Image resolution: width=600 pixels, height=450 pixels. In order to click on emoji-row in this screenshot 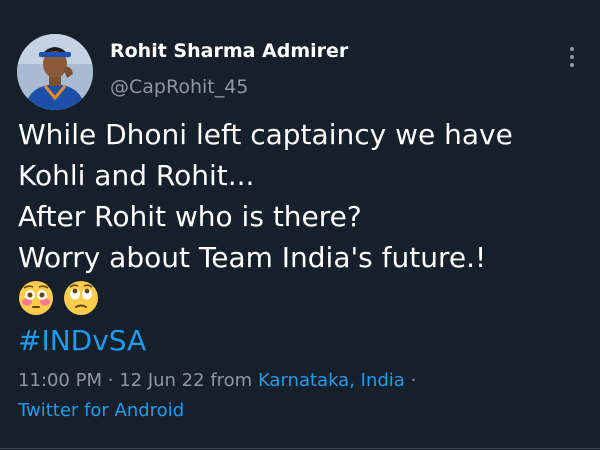, I will do `click(60, 300)`.